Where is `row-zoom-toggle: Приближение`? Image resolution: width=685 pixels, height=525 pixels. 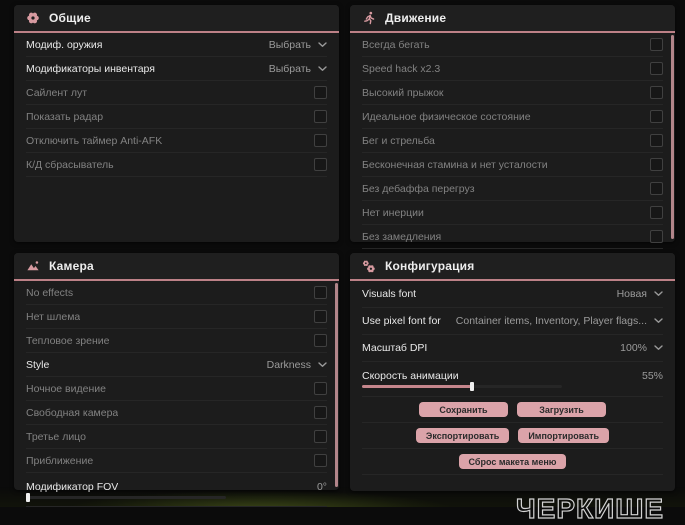
row-zoom-toggle: Приближение is located at coordinates (176, 461).